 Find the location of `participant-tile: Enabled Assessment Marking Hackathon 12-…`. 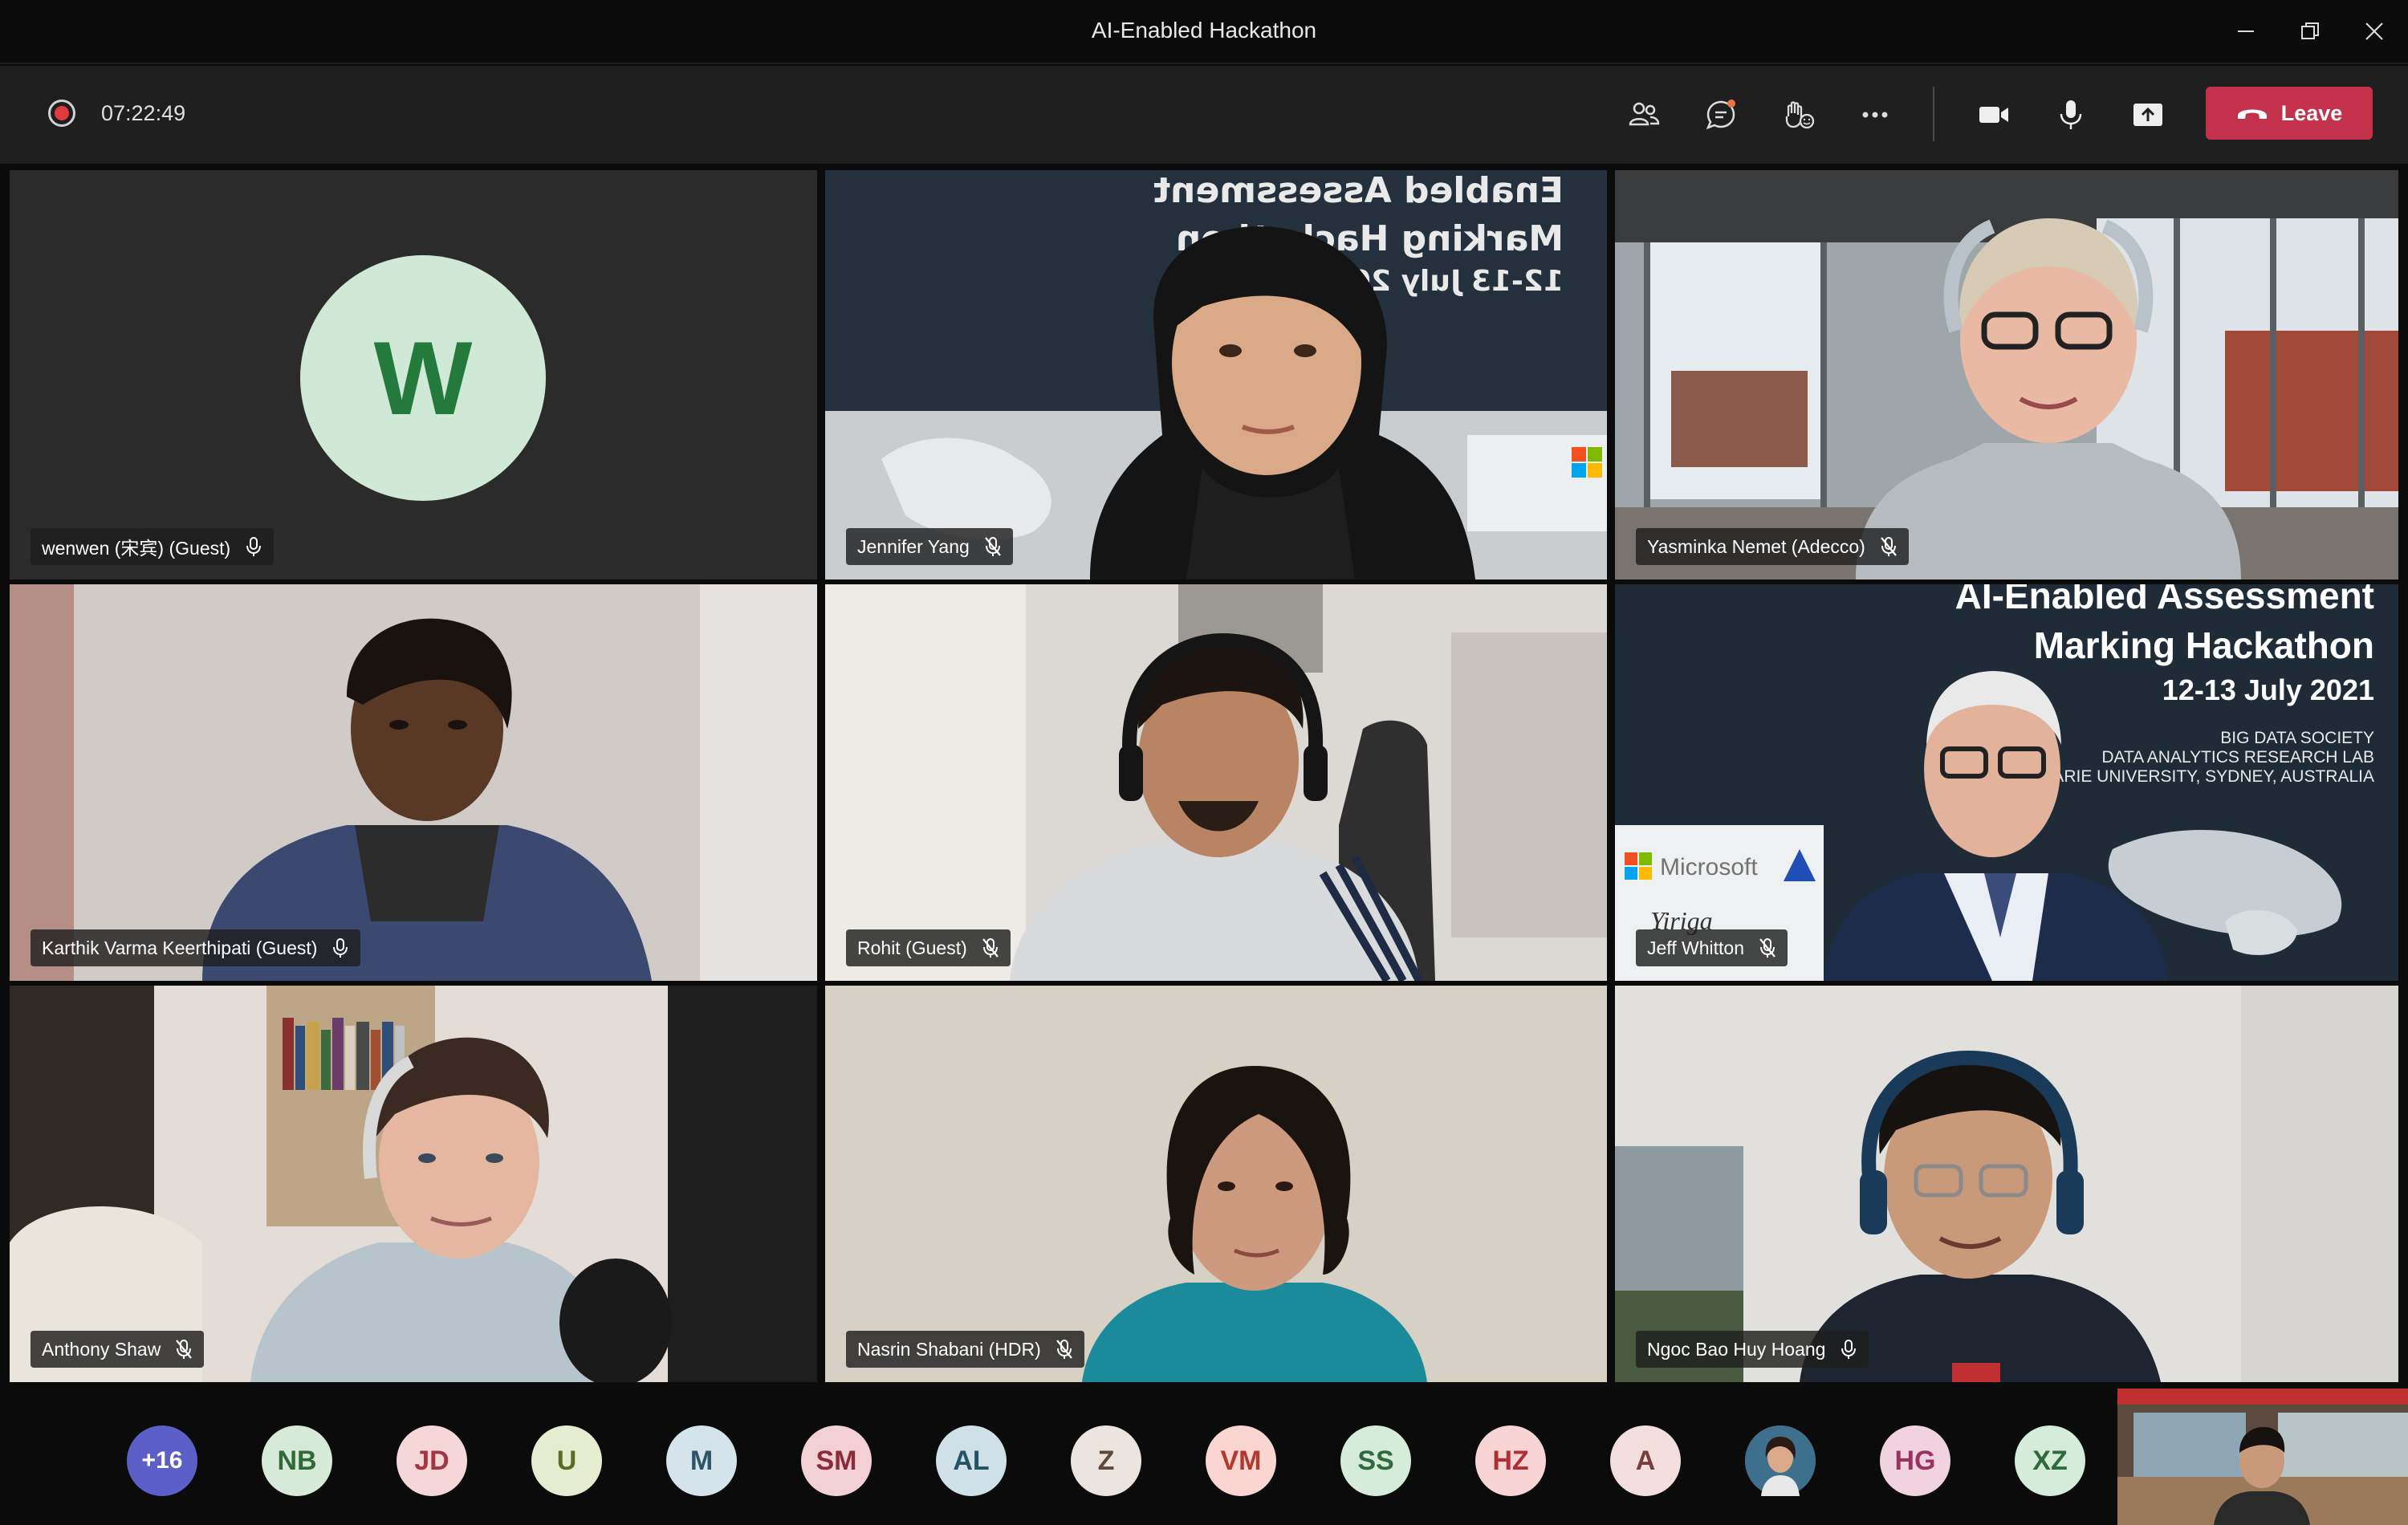

participant-tile: Enabled Assessment Marking Hackathon 12-… is located at coordinates (1216, 375).